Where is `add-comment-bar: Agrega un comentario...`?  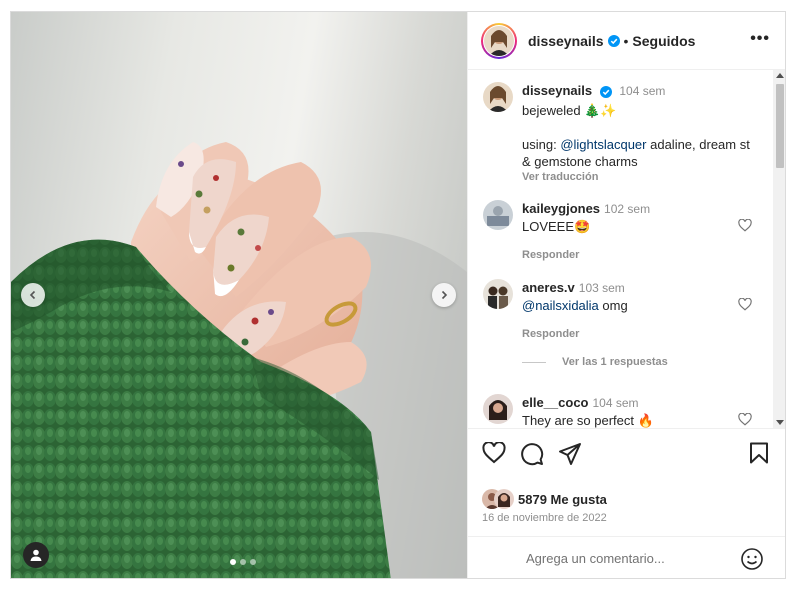
add-comment-bar: Agrega un comentario... is located at coordinates (626, 557).